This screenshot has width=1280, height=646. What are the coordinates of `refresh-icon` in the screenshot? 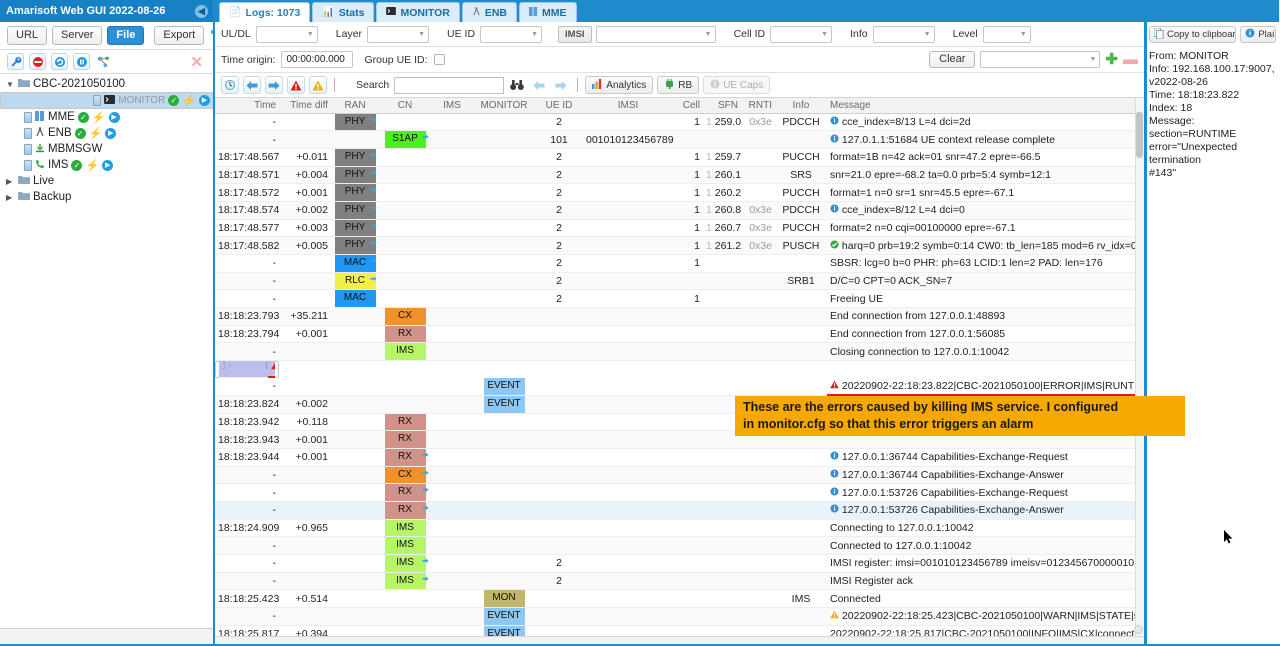 It's located at (59, 61).